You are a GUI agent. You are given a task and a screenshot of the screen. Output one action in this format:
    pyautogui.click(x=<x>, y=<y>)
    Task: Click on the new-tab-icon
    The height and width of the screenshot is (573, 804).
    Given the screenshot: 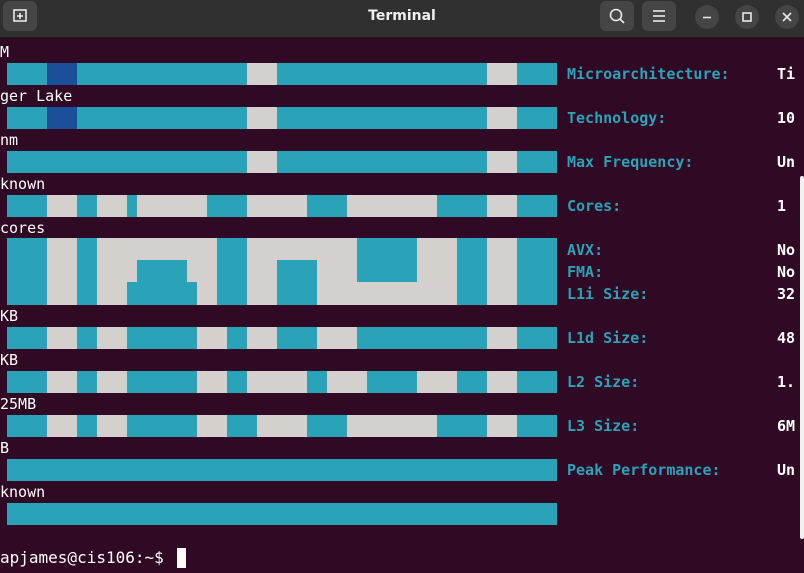 What is the action you would take?
    pyautogui.click(x=20, y=15)
    